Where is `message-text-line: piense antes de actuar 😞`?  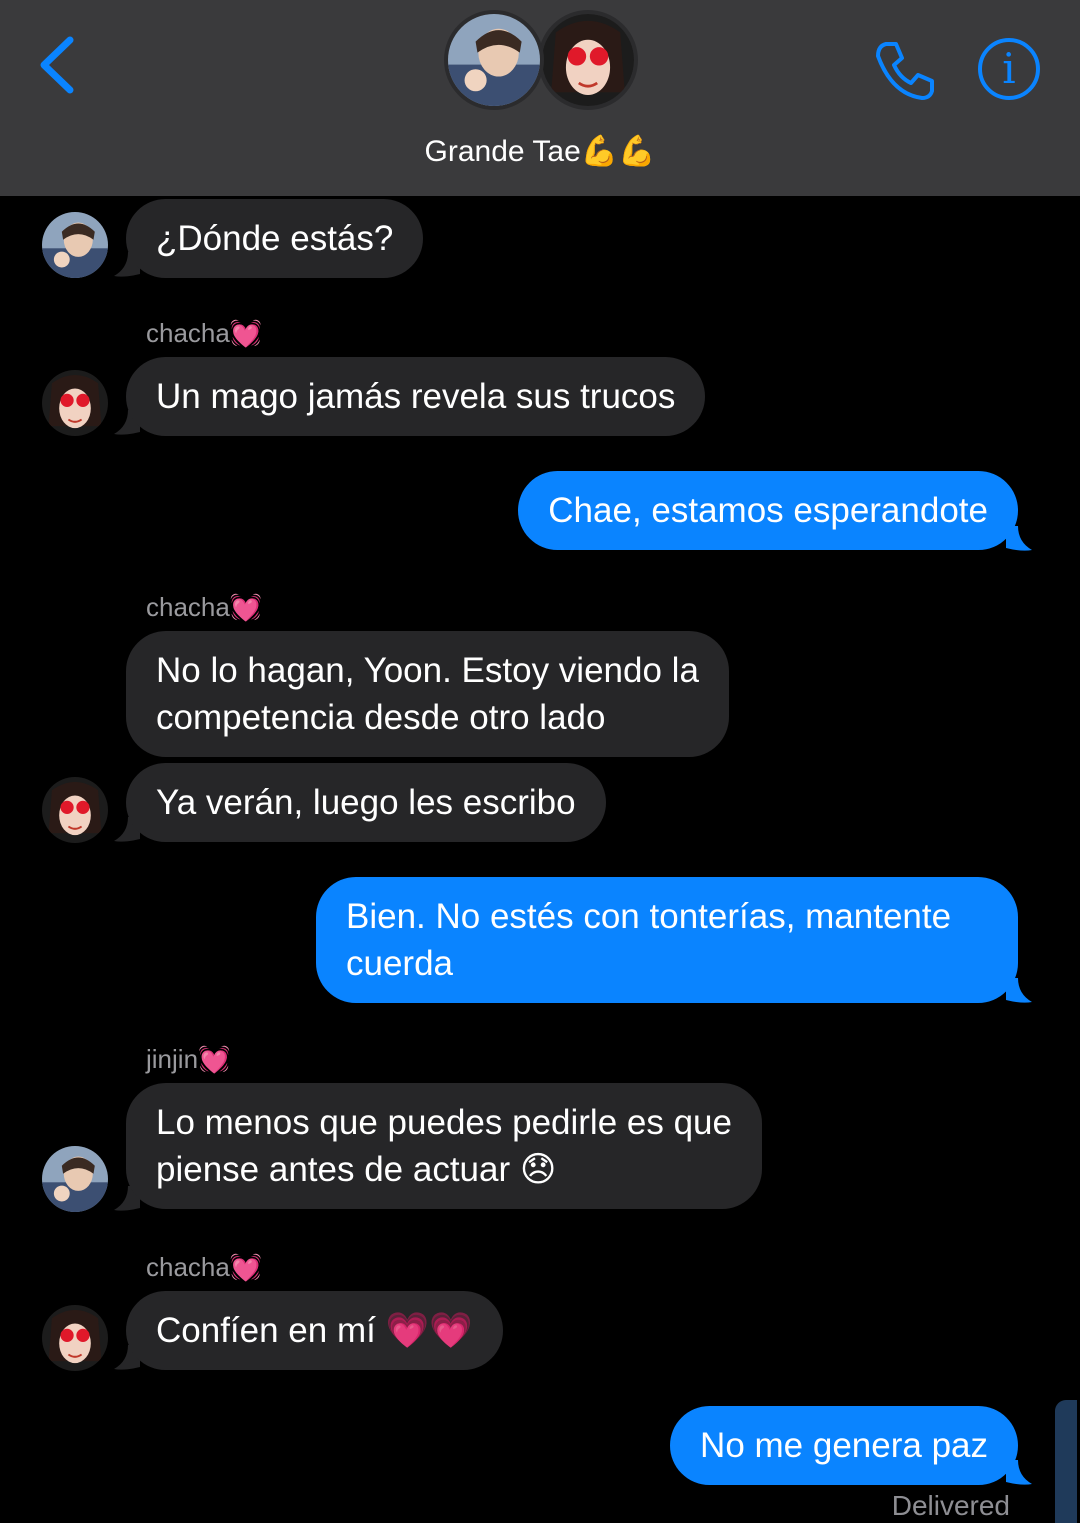
message-text-line: piense antes de actuar 😞 is located at coordinates (356, 1169).